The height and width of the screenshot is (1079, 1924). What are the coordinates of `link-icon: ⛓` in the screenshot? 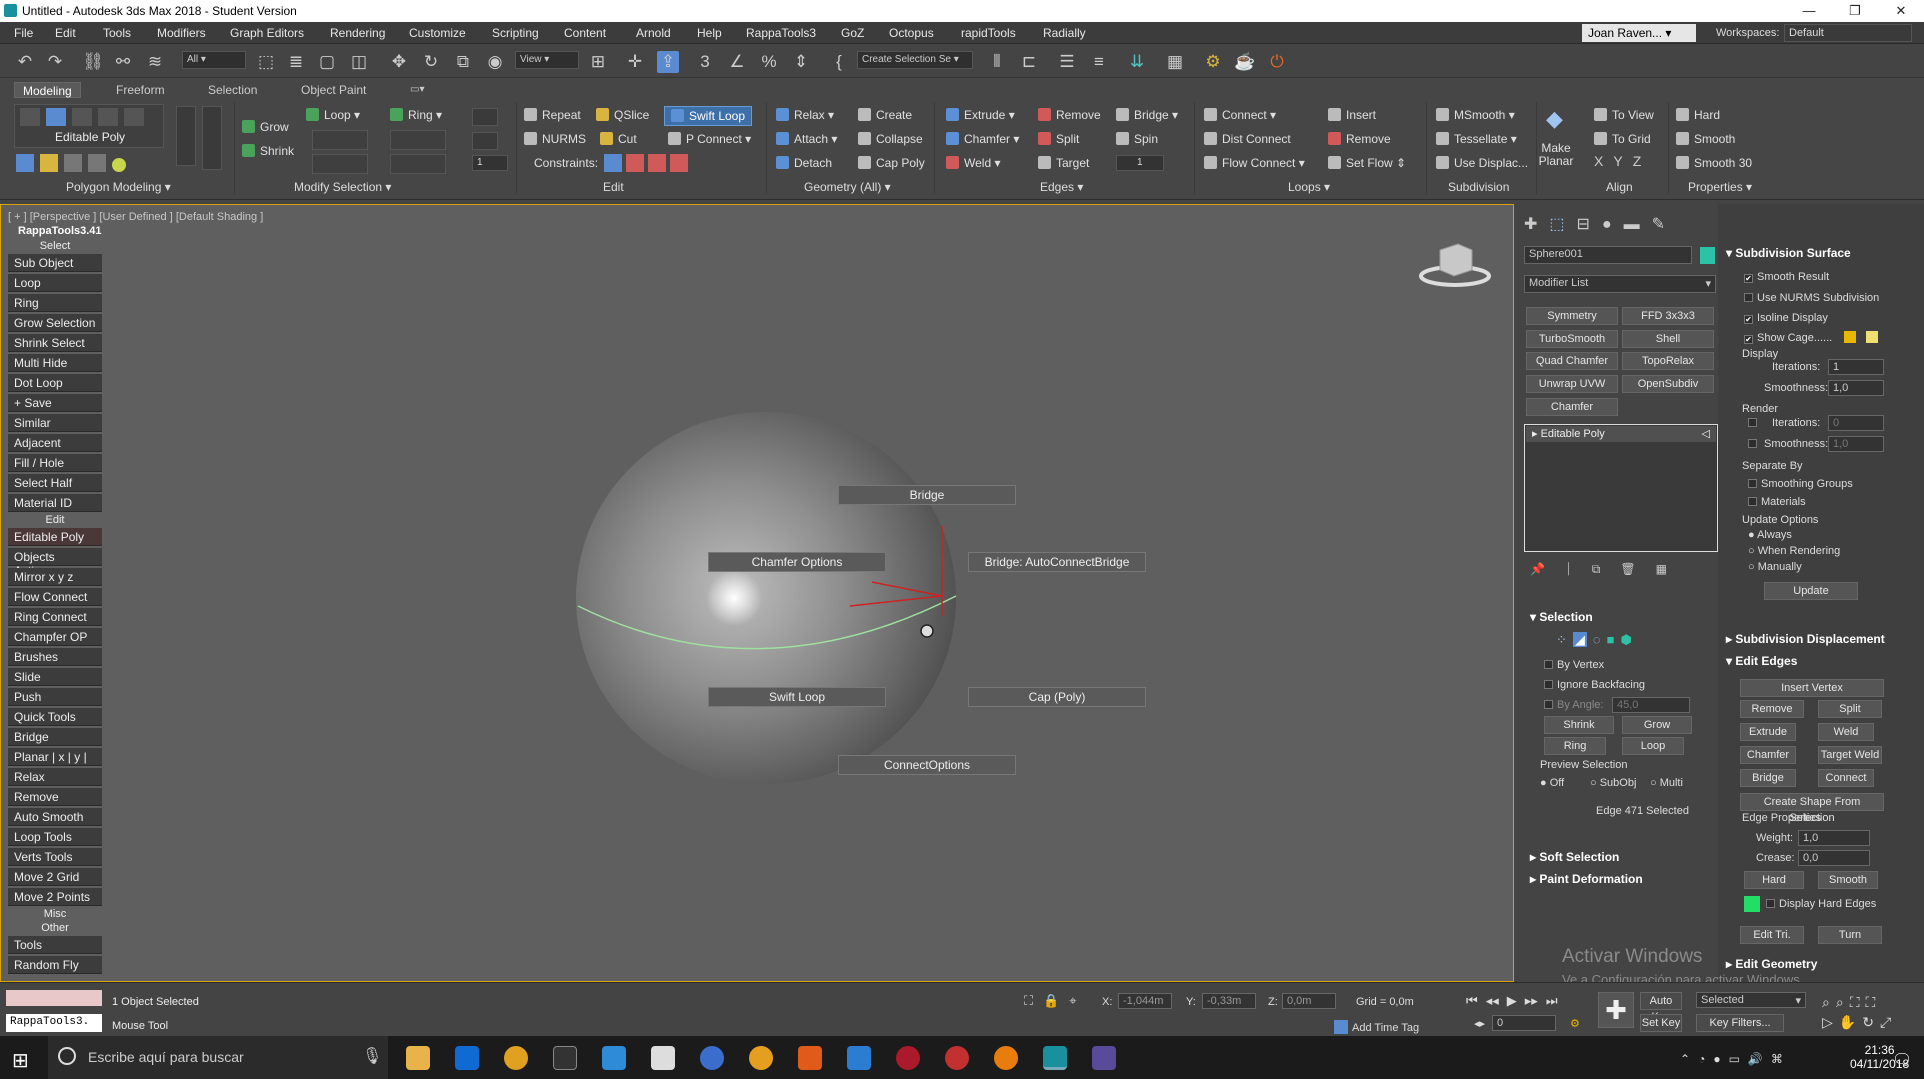 It's located at (93, 62).